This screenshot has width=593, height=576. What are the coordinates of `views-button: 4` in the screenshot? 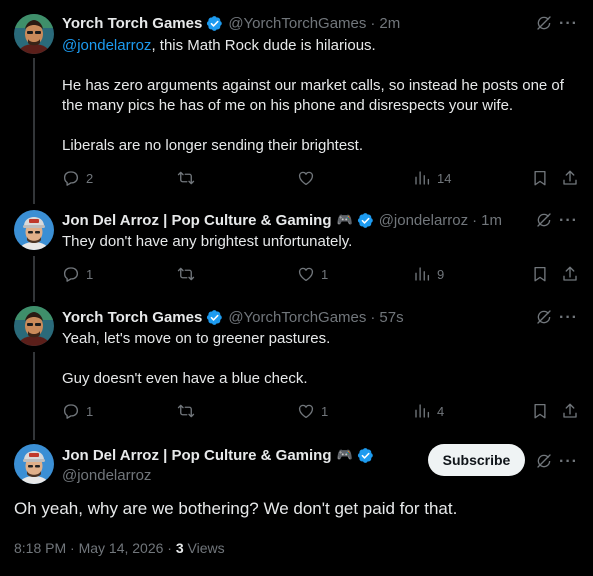 It's located at (428, 411).